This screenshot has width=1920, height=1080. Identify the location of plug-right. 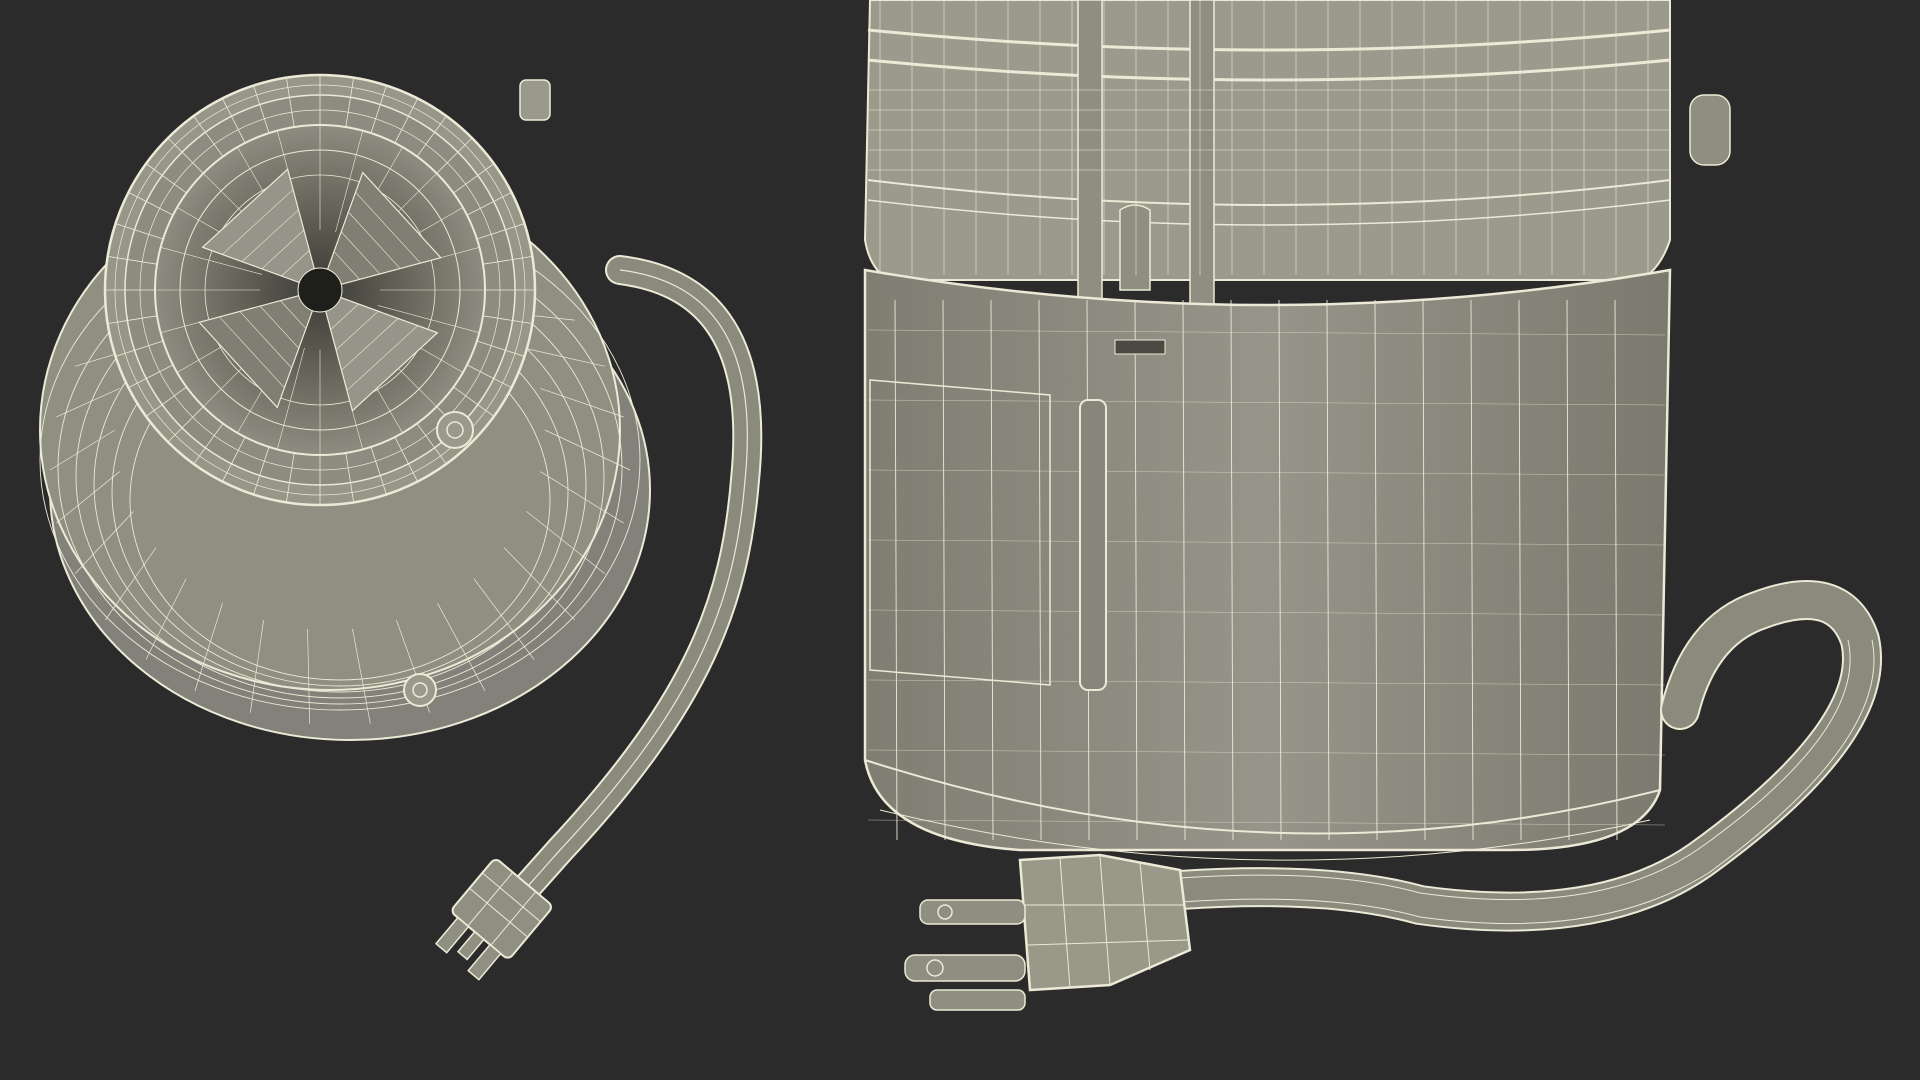
(1048, 932).